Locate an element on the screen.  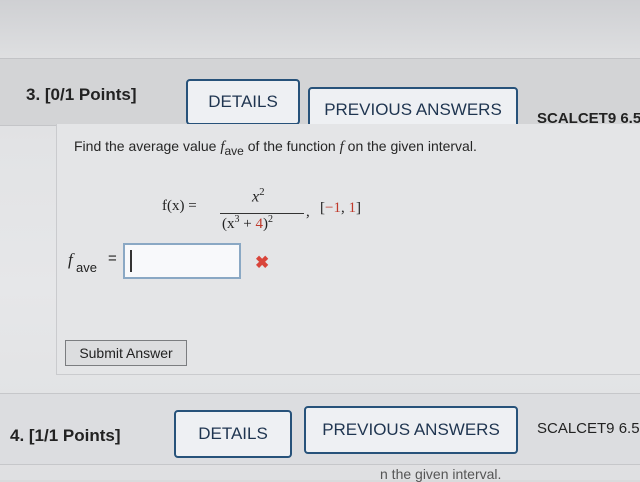
question-4-number: 4. [1/1 Points] is located at coordinates (65, 435).